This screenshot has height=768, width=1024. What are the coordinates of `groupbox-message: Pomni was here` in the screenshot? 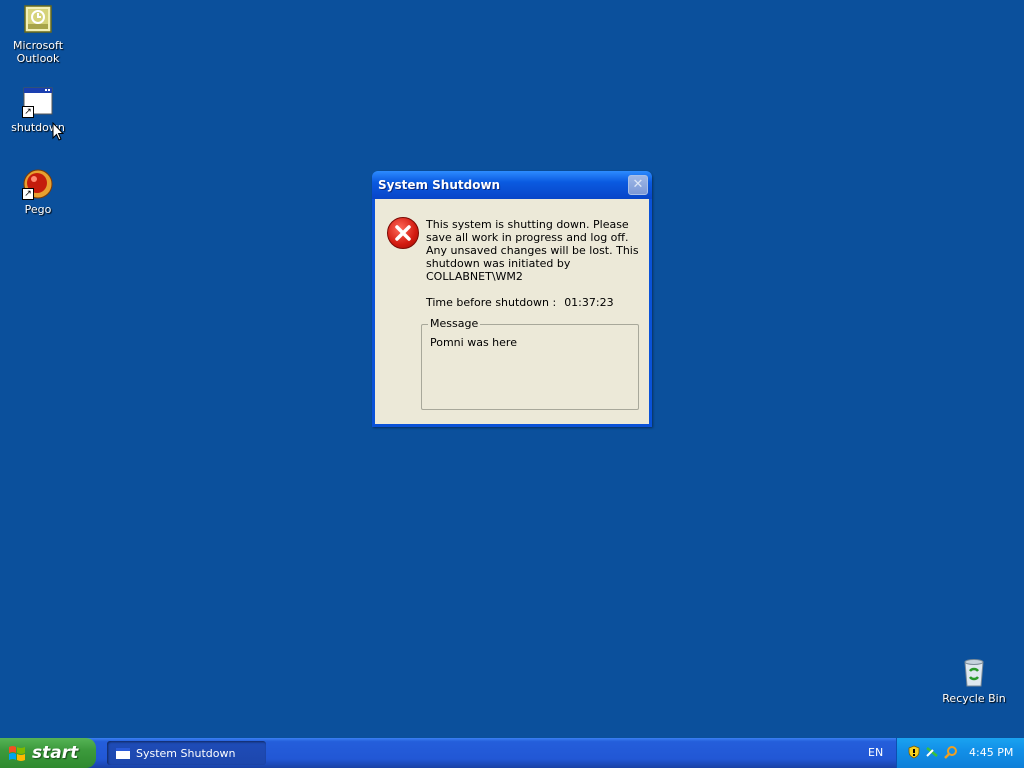 It's located at (473, 342).